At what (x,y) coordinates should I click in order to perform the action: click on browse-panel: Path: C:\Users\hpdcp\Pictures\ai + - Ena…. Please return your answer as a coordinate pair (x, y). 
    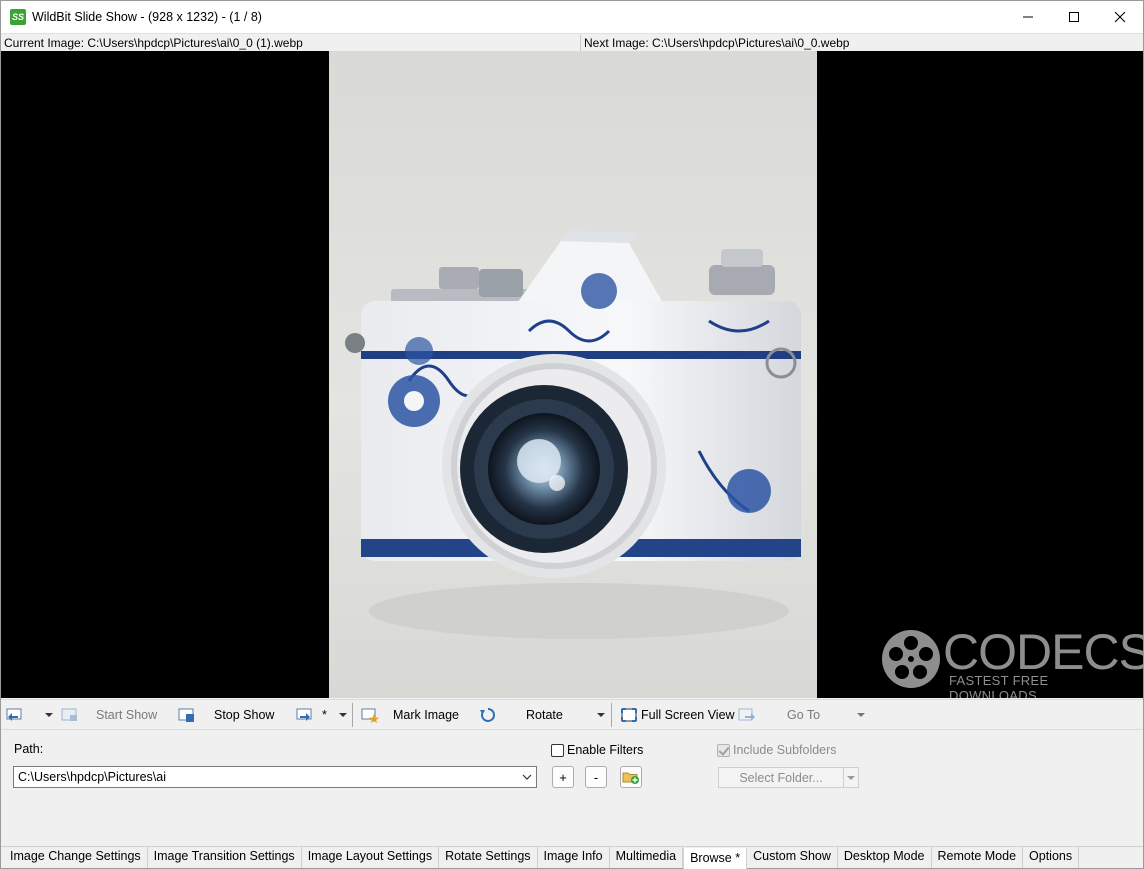
    Looking at the image, I should click on (572, 787).